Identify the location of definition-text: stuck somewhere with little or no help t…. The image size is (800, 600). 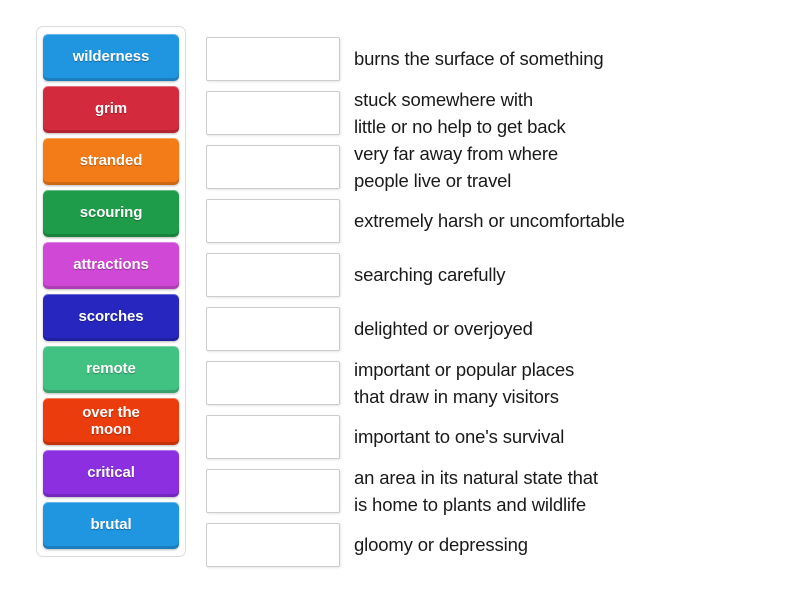
(460, 112).